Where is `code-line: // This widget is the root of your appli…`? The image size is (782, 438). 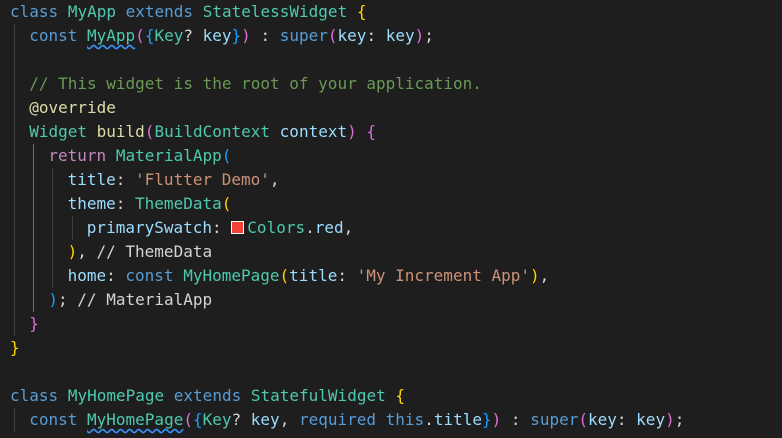 code-line: // This widget is the root of your appli… is located at coordinates (391, 84).